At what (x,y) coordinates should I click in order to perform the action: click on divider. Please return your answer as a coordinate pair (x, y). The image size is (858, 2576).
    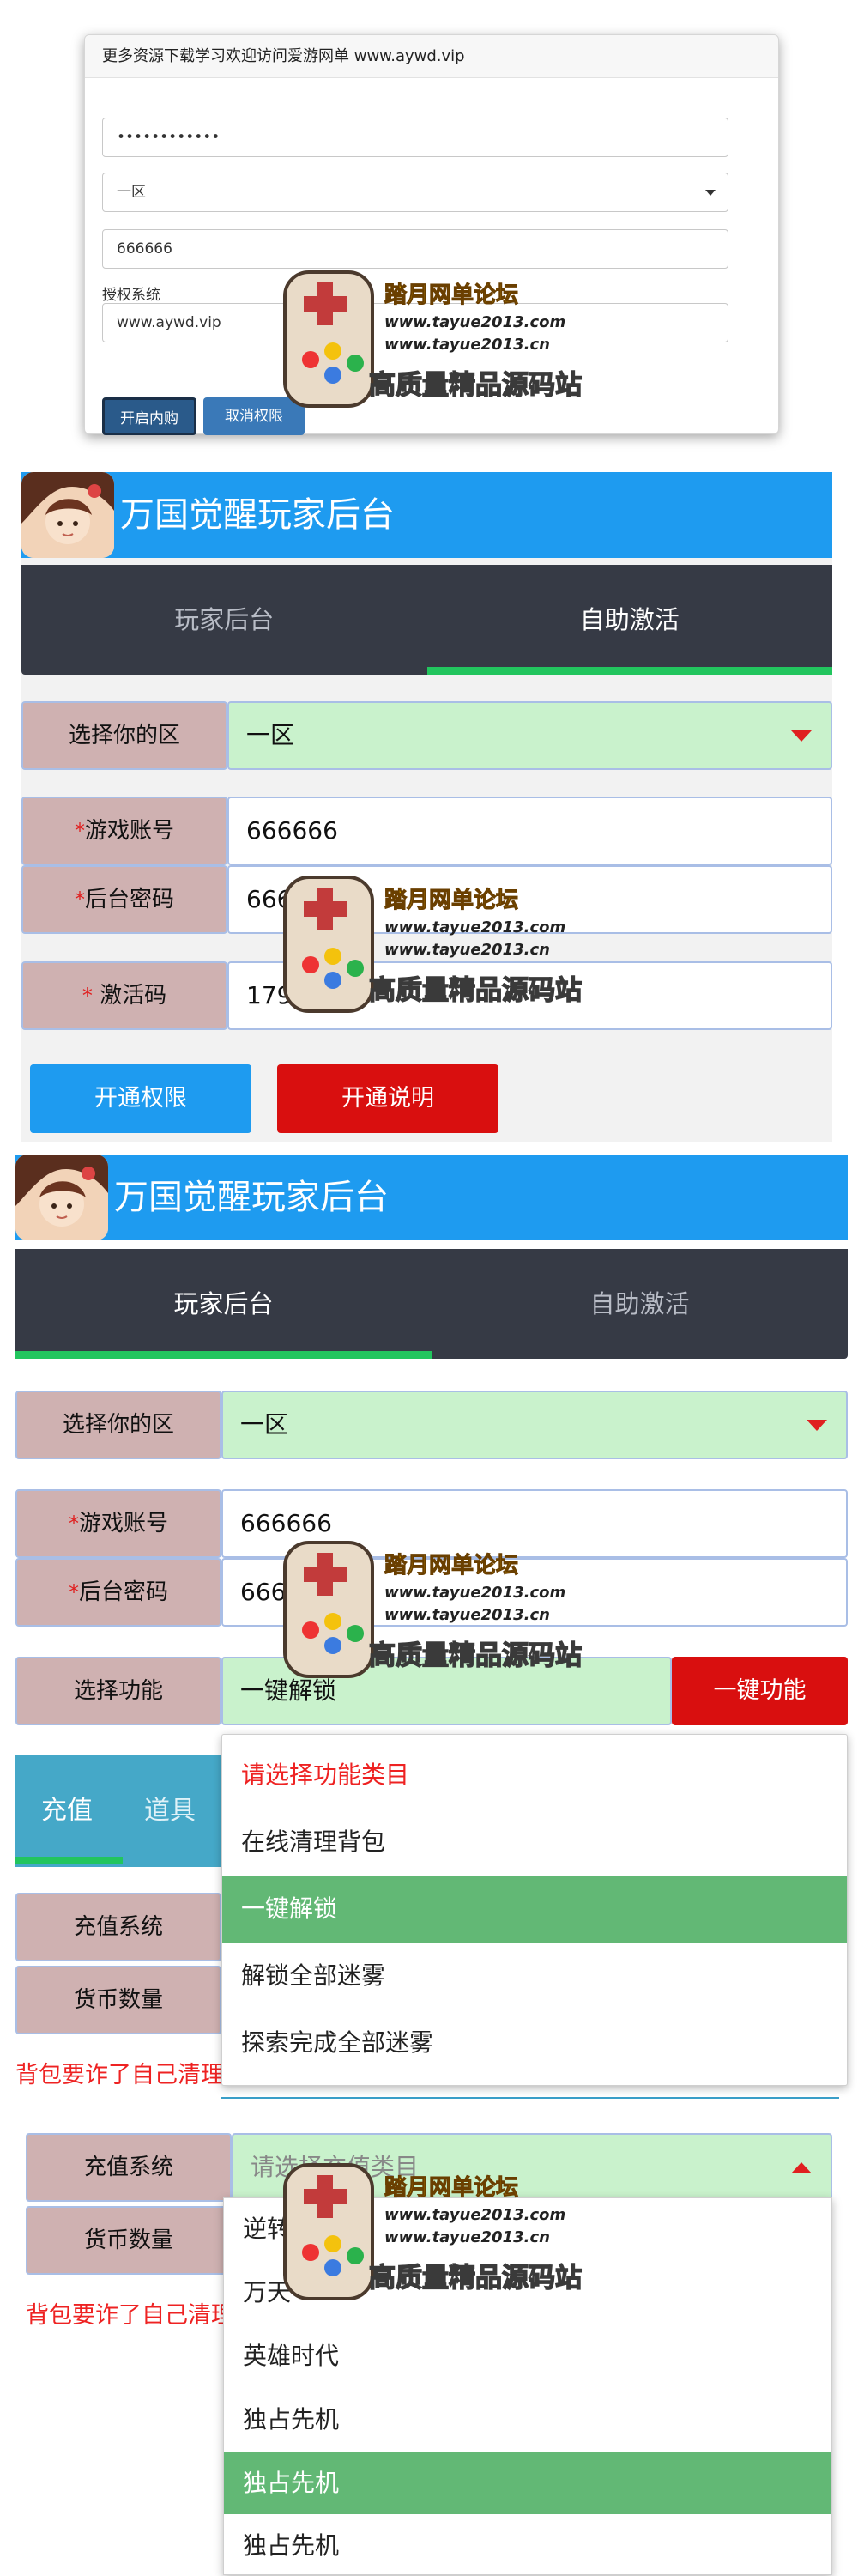
    Looking at the image, I should click on (530, 2098).